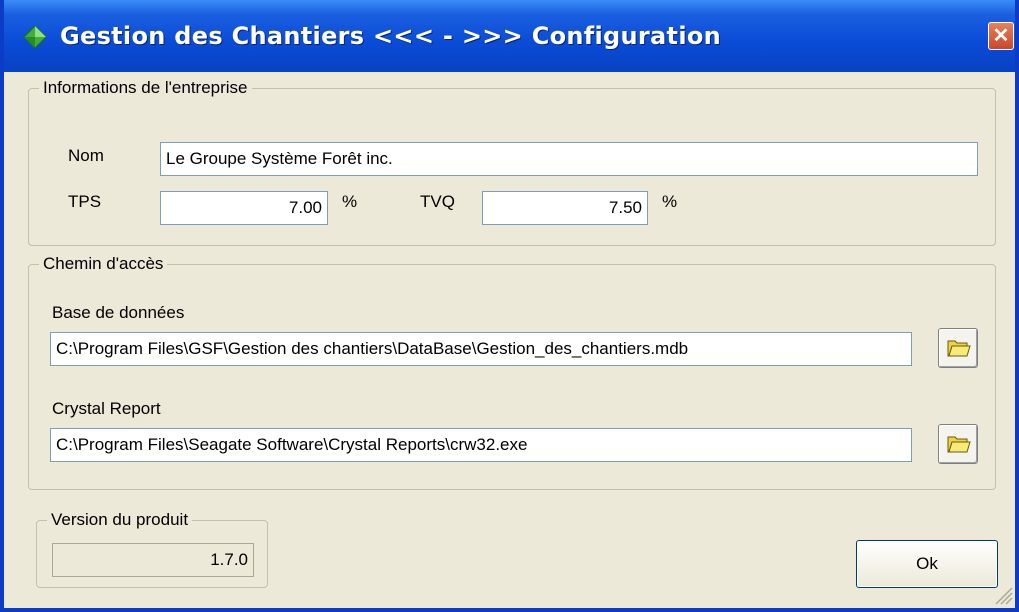 The width and height of the screenshot is (1019, 612). Describe the element at coordinates (244, 208) in the screenshot. I see `tps-input: 7.00` at that location.